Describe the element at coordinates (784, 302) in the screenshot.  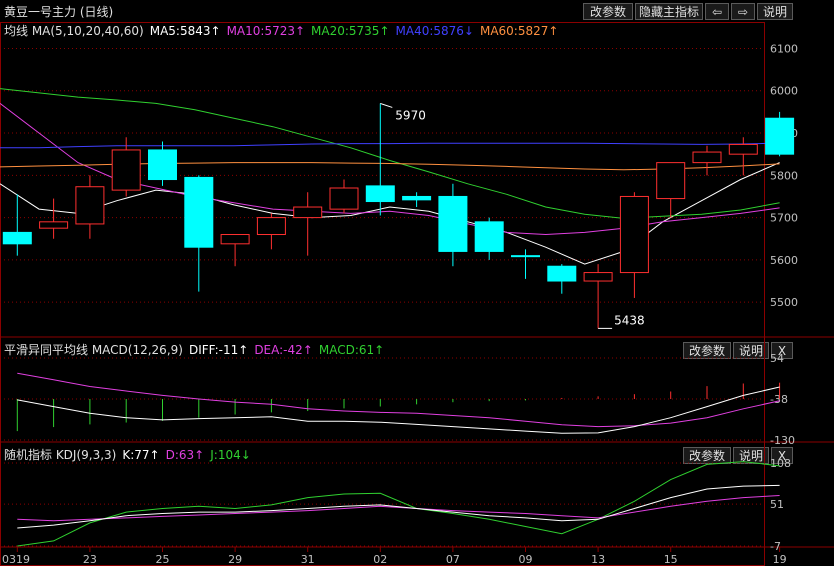
I see `price-tick-label: 5500` at that location.